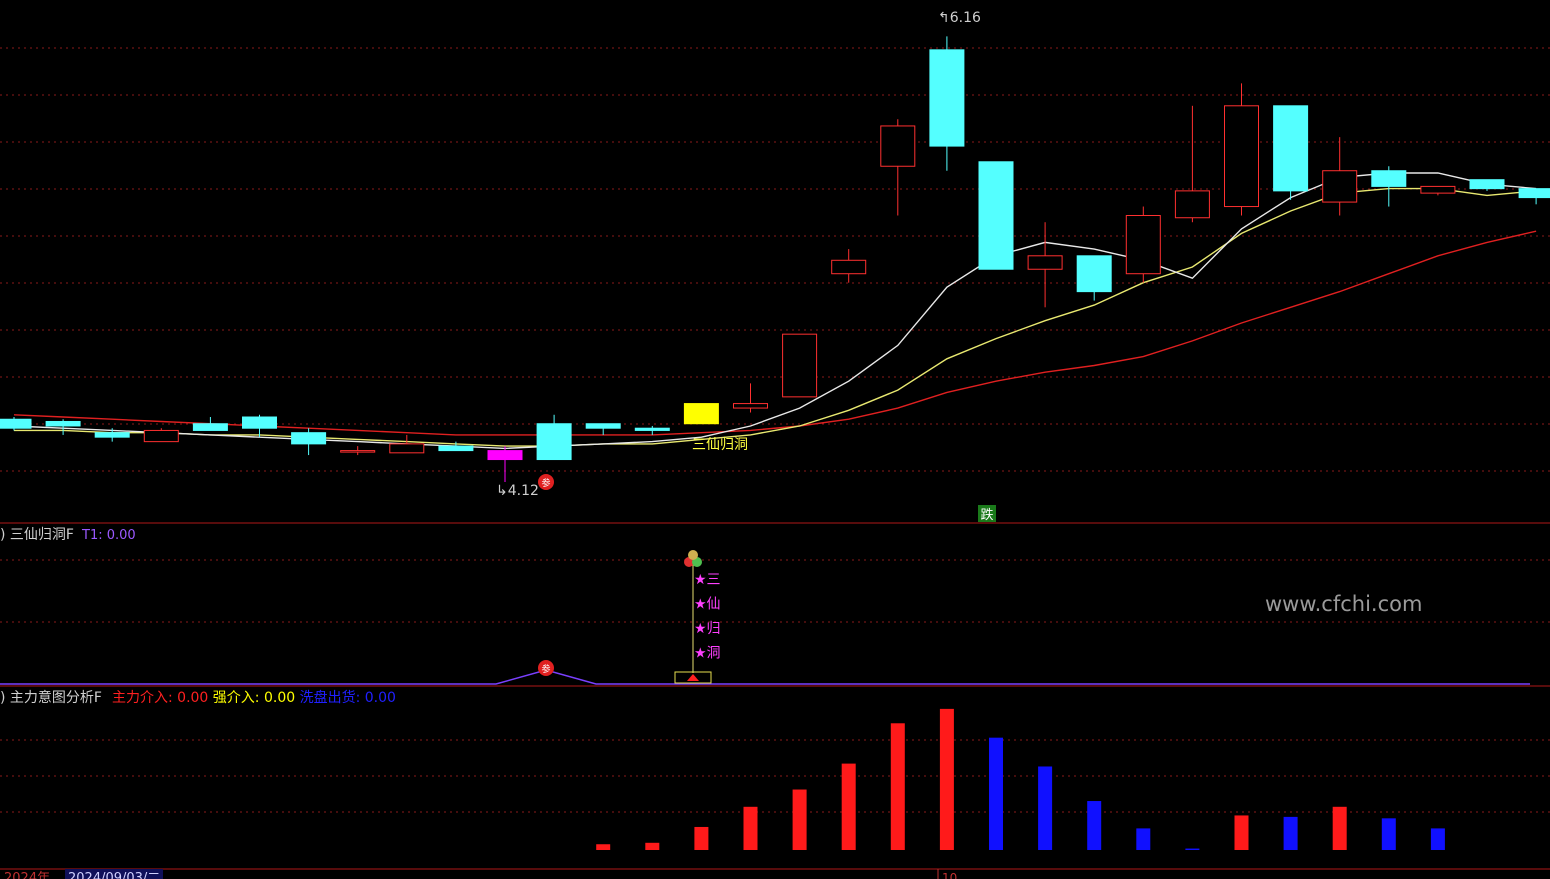  What do you see at coordinates (707, 628) in the screenshot?
I see `signal-char: ★归` at bounding box center [707, 628].